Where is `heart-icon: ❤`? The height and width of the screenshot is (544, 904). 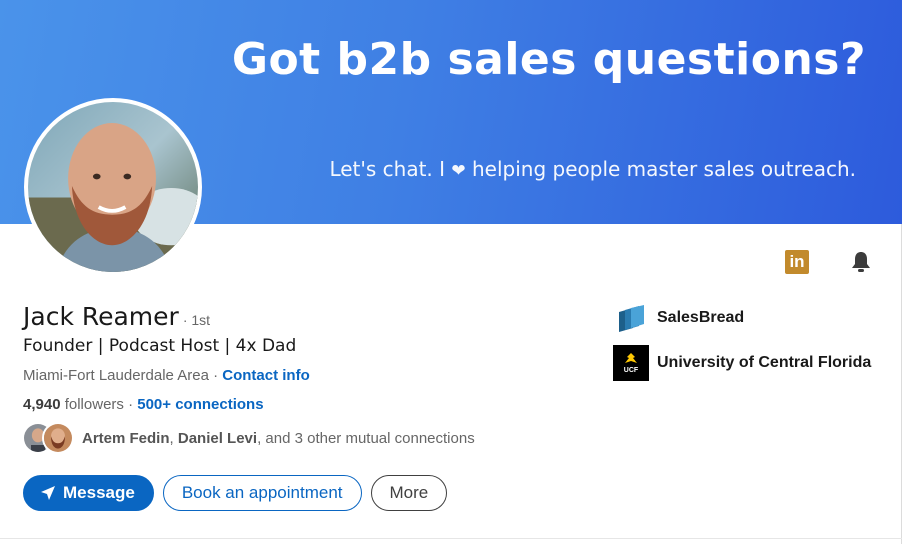
heart-icon: ❤ is located at coordinates (458, 171).